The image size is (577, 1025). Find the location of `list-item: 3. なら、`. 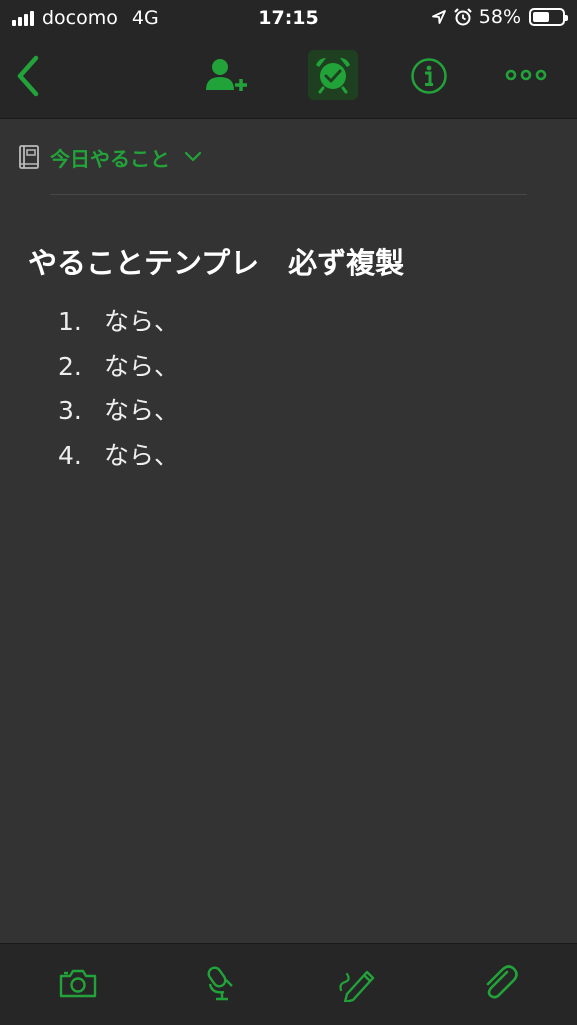

list-item: 3. なら、 is located at coordinates (118, 413).